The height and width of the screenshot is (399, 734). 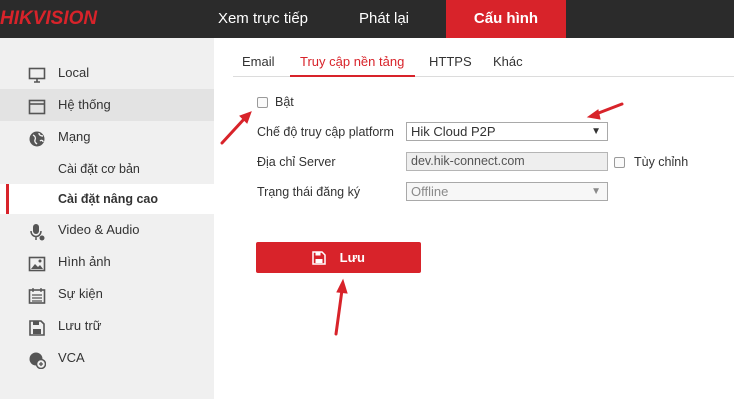 I want to click on arrow-to-save, so click(x=341, y=307).